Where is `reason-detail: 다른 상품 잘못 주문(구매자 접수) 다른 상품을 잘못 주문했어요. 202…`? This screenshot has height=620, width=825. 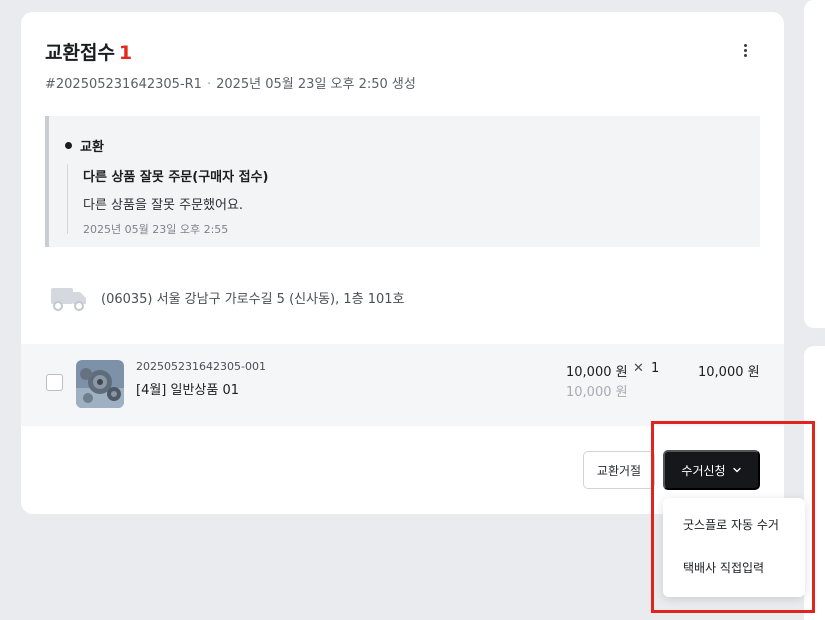 reason-detail: 다른 상품 잘못 주문(구매자 접수) 다른 상품을 잘못 주문했어요. 202… is located at coordinates (168, 200).